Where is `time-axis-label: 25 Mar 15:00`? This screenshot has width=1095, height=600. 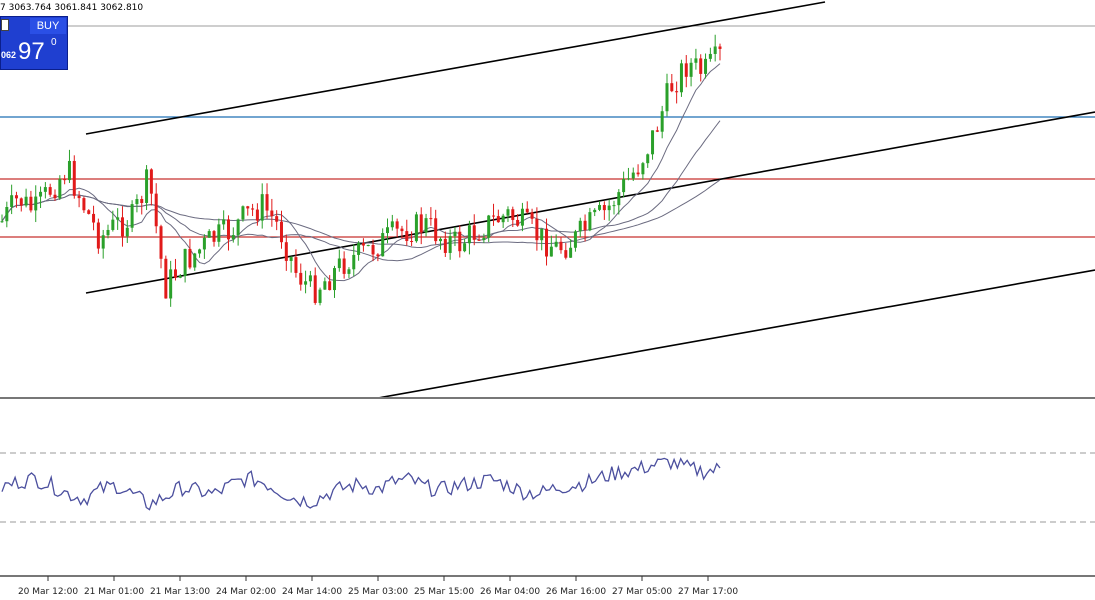
time-axis-label: 25 Mar 15:00 is located at coordinates (444, 592).